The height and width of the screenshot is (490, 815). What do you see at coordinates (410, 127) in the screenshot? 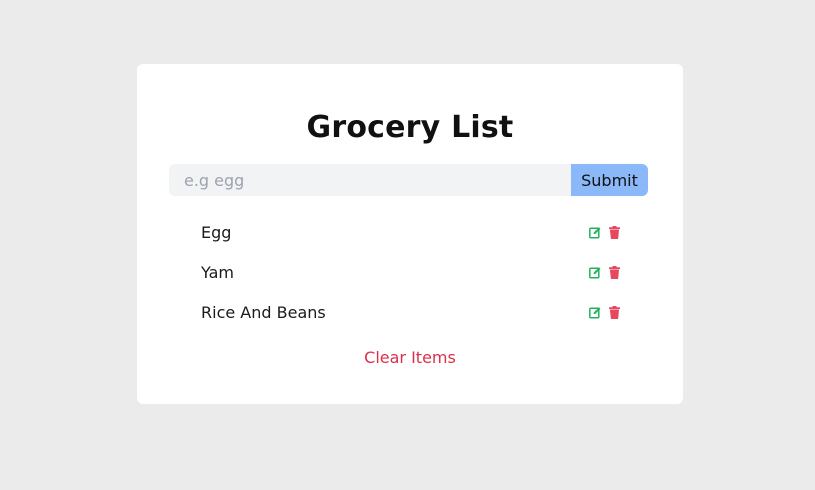
I see `page-title: Grocery List` at bounding box center [410, 127].